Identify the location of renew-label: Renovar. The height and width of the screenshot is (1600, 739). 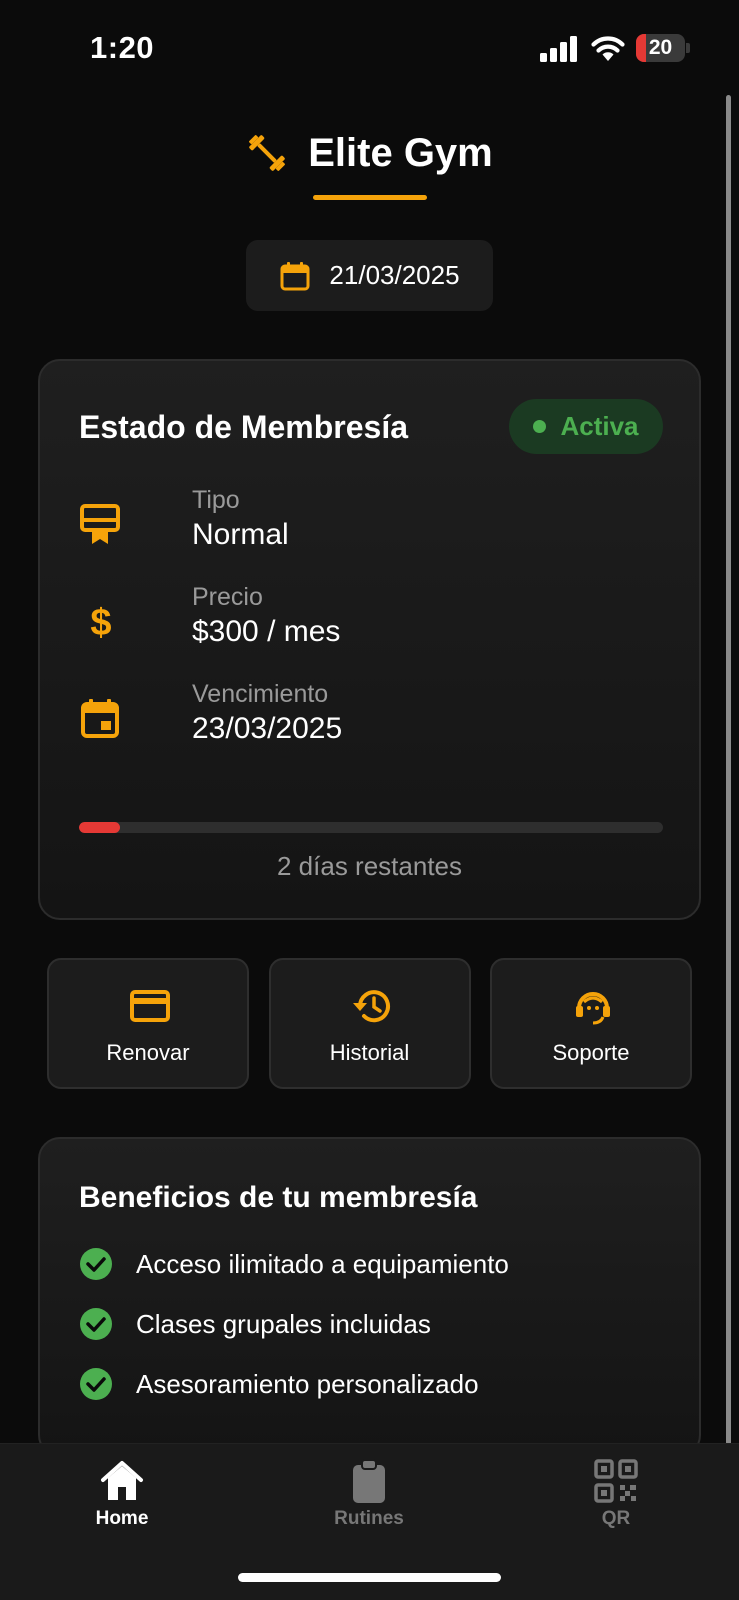
(148, 1052).